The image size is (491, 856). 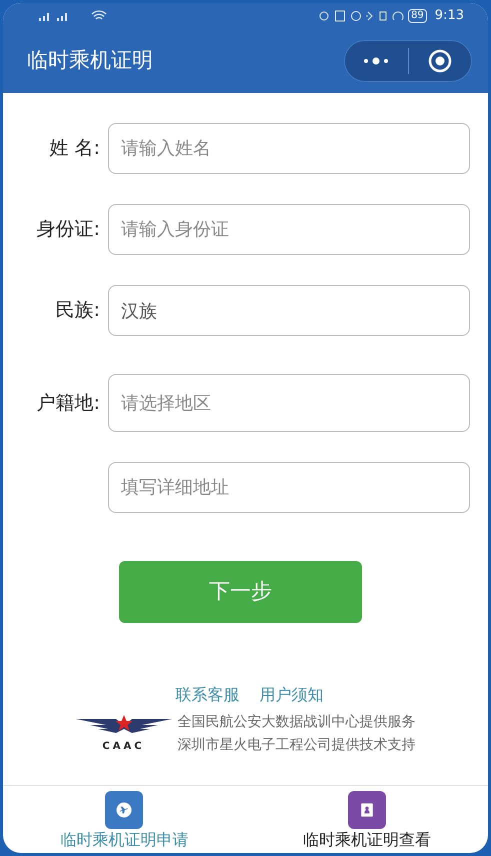 I want to click on close-icon, so click(x=440, y=61).